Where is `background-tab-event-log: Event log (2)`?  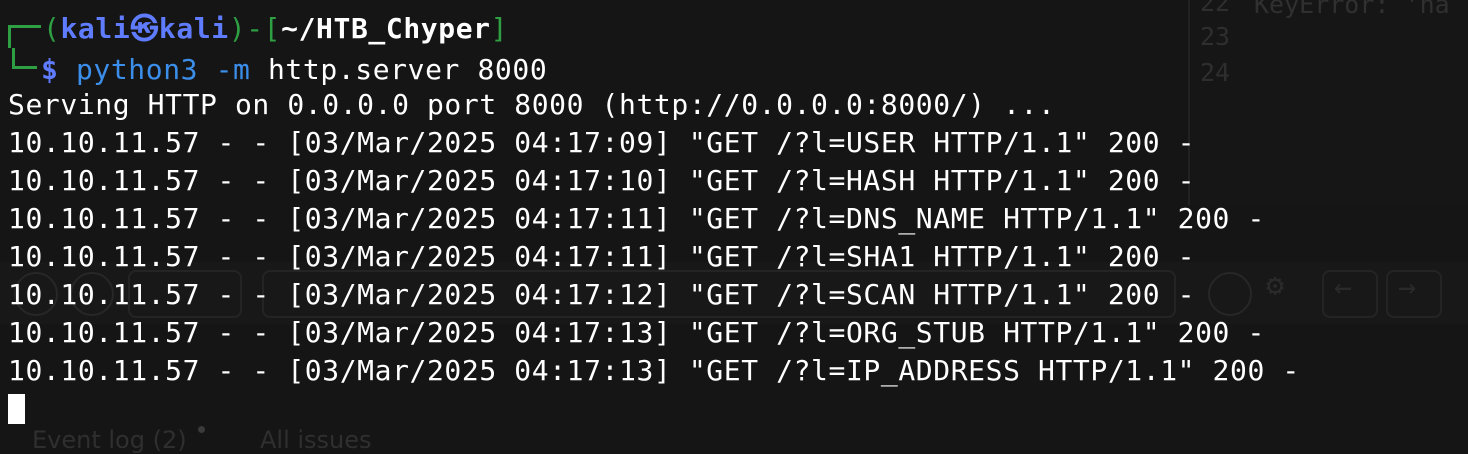
background-tab-event-log: Event log (2) is located at coordinates (109, 440).